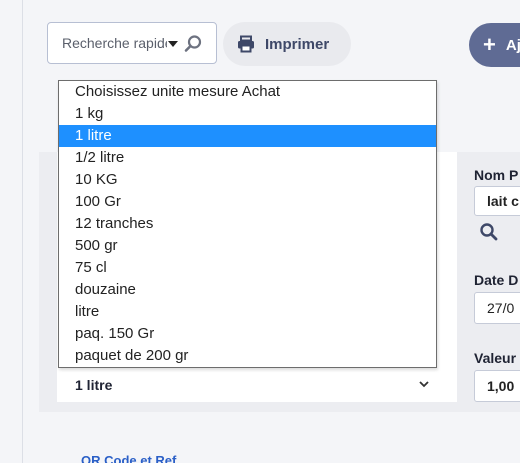 This screenshot has height=463, width=520. Describe the element at coordinates (247, 158) in the screenshot. I see `dropdown-option: 1/2 litre` at that location.